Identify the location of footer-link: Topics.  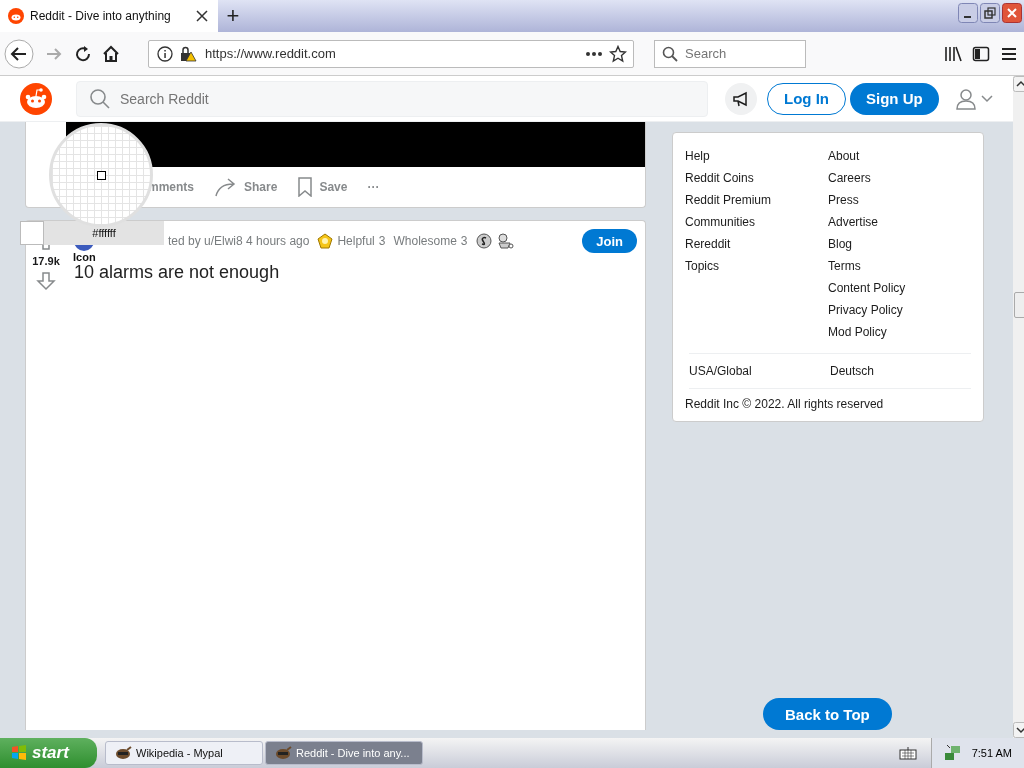
(756, 266).